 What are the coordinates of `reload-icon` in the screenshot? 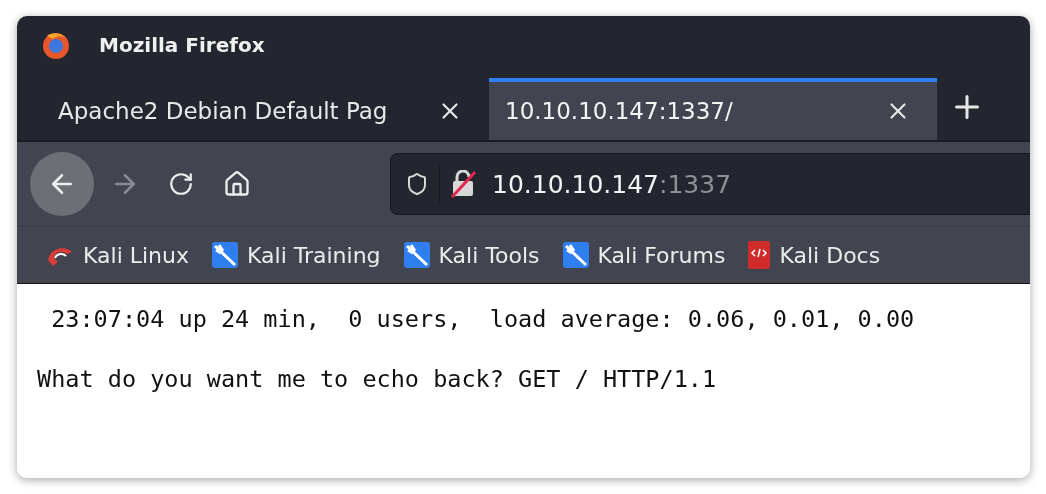 It's located at (181, 184).